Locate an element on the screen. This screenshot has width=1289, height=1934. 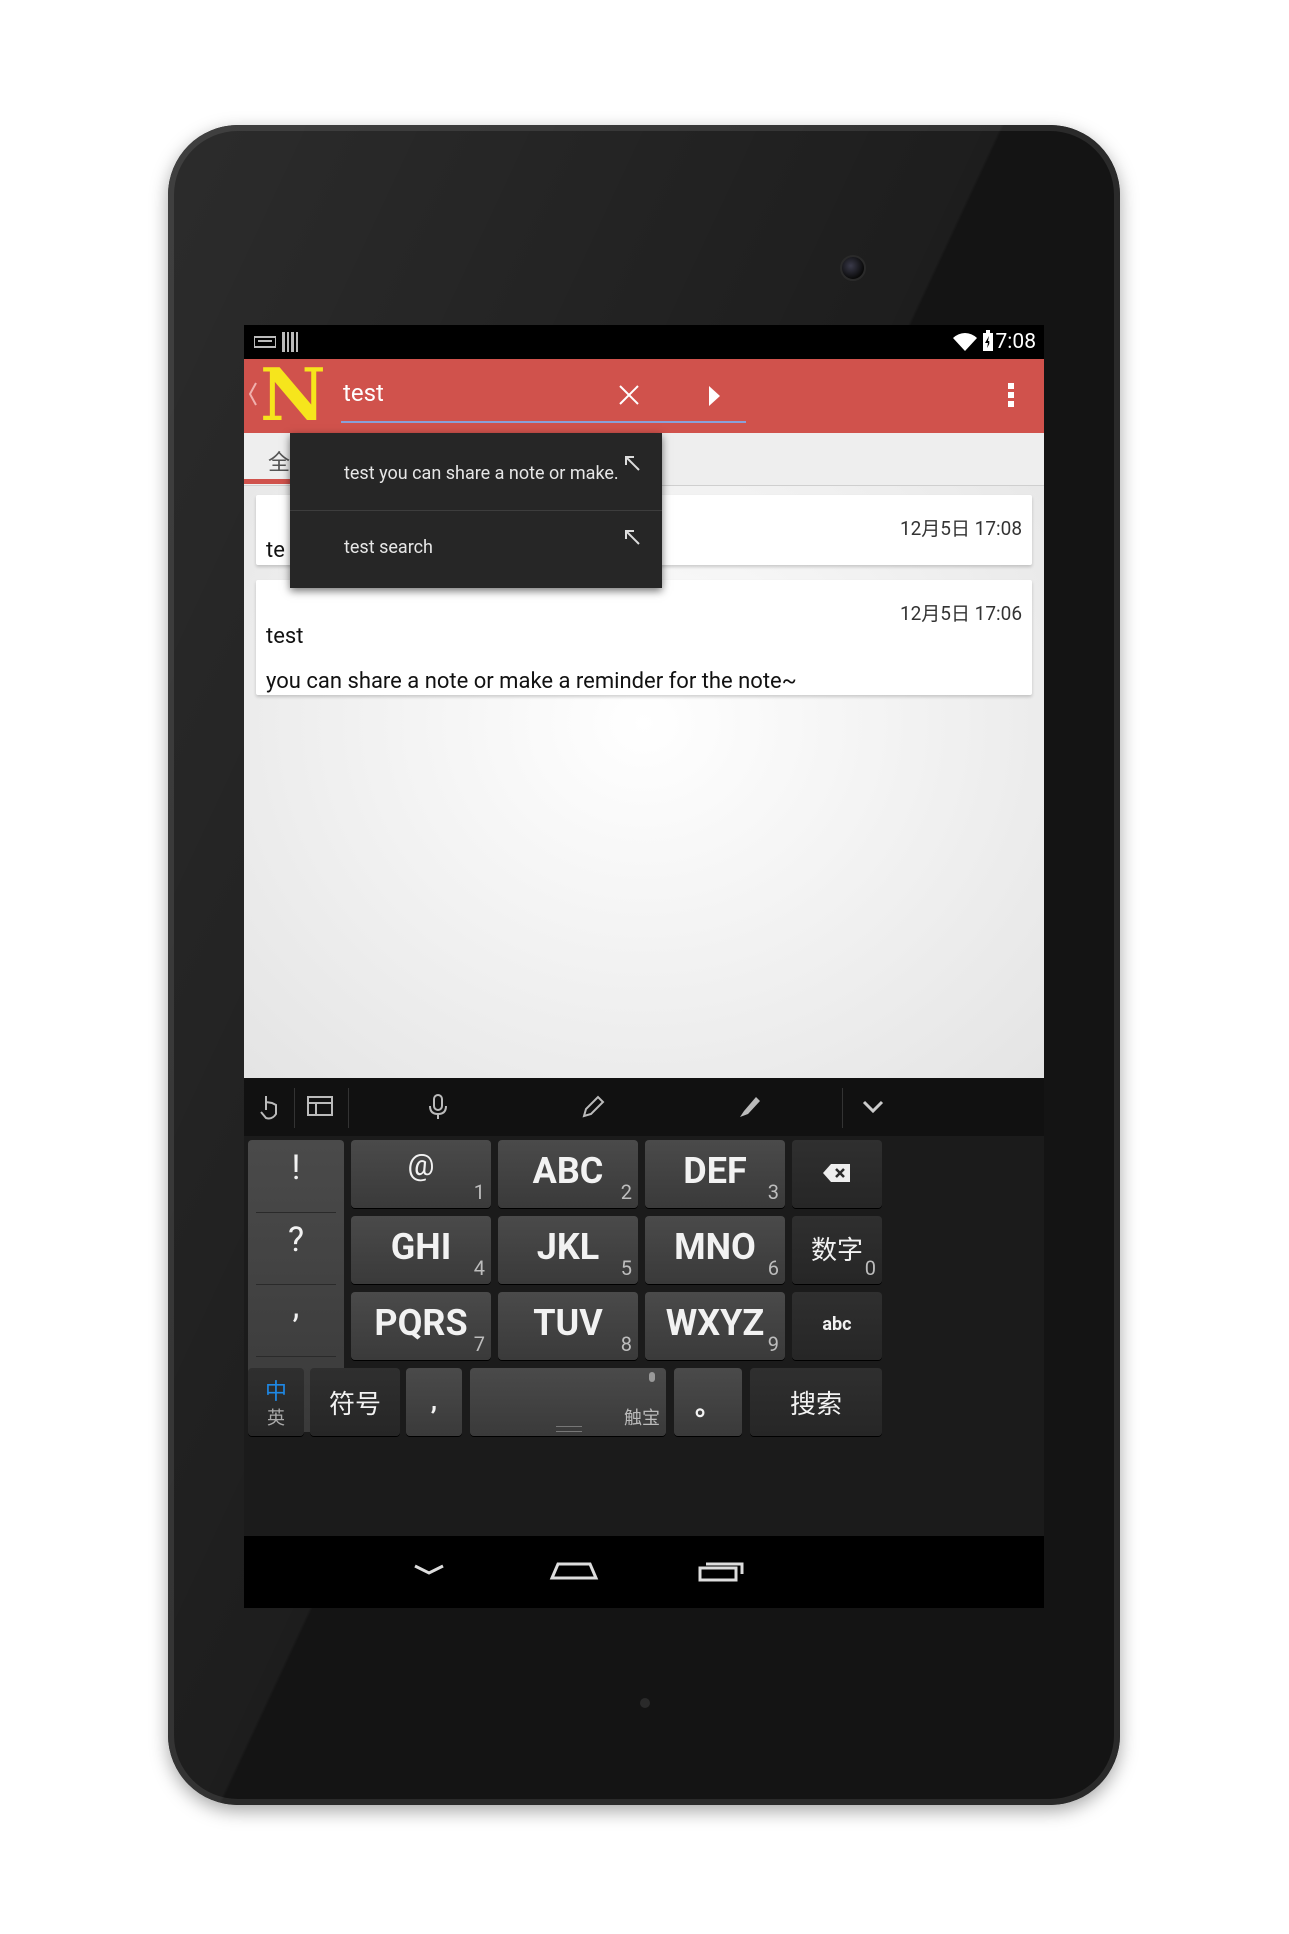
space-key: 触宝 is located at coordinates (568, 1402).